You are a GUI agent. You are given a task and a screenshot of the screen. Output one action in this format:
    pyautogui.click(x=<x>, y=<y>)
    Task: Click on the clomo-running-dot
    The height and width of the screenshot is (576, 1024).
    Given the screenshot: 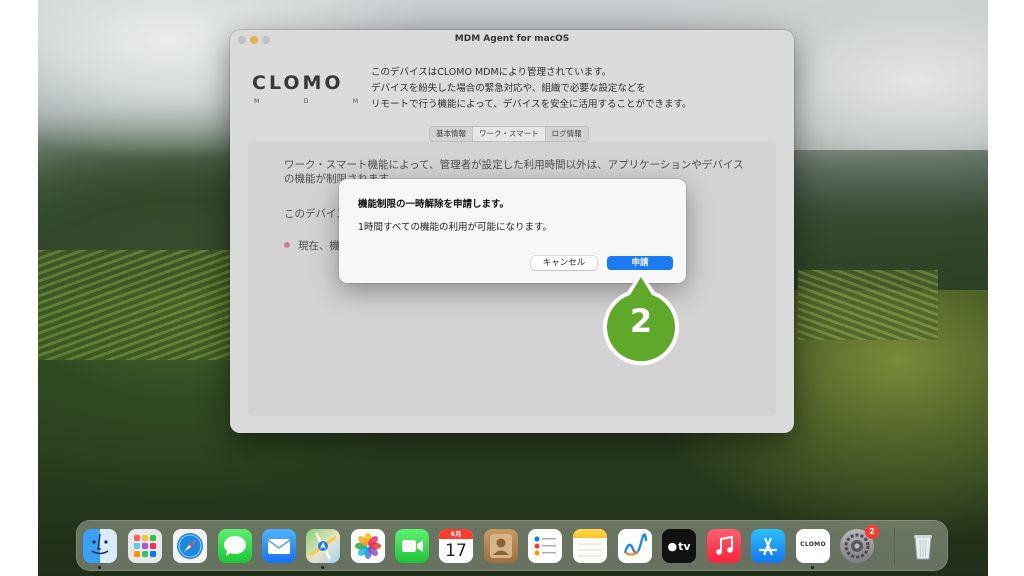 What is the action you would take?
    pyautogui.click(x=812, y=567)
    